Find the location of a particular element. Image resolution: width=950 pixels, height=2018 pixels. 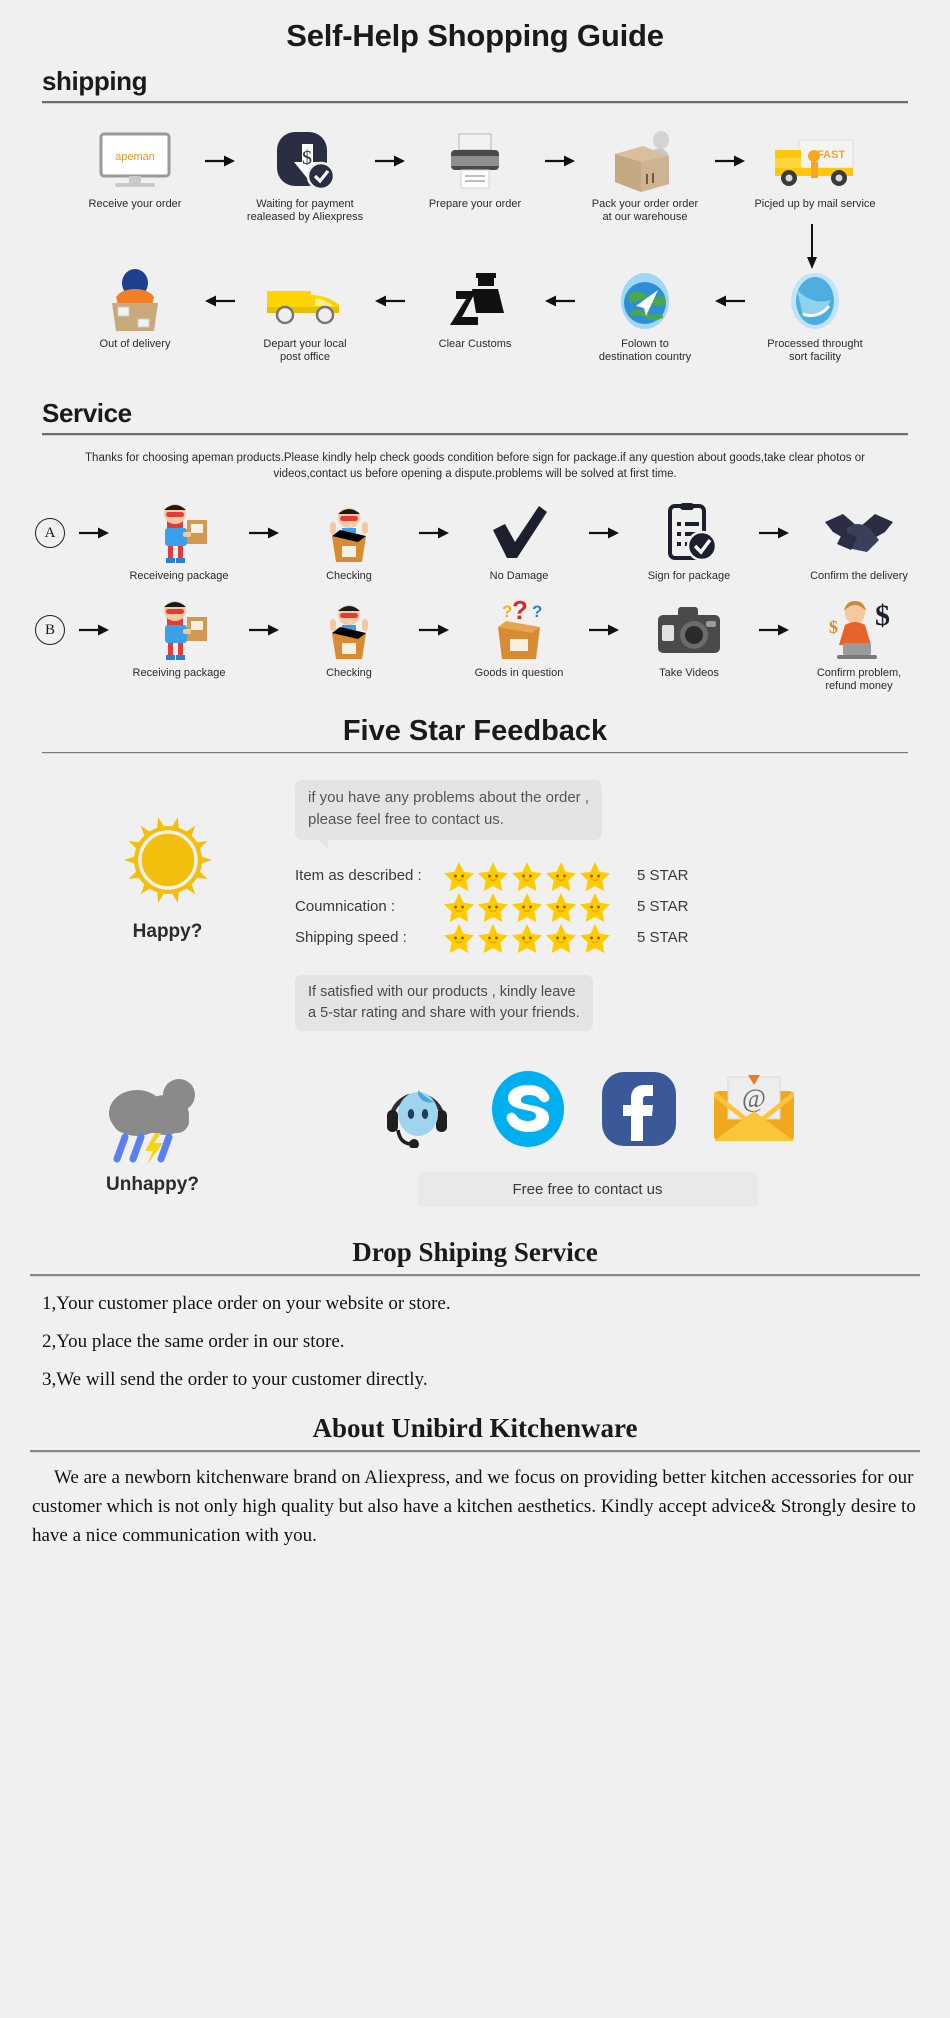

happy-label: Happy? is located at coordinates (167, 931).